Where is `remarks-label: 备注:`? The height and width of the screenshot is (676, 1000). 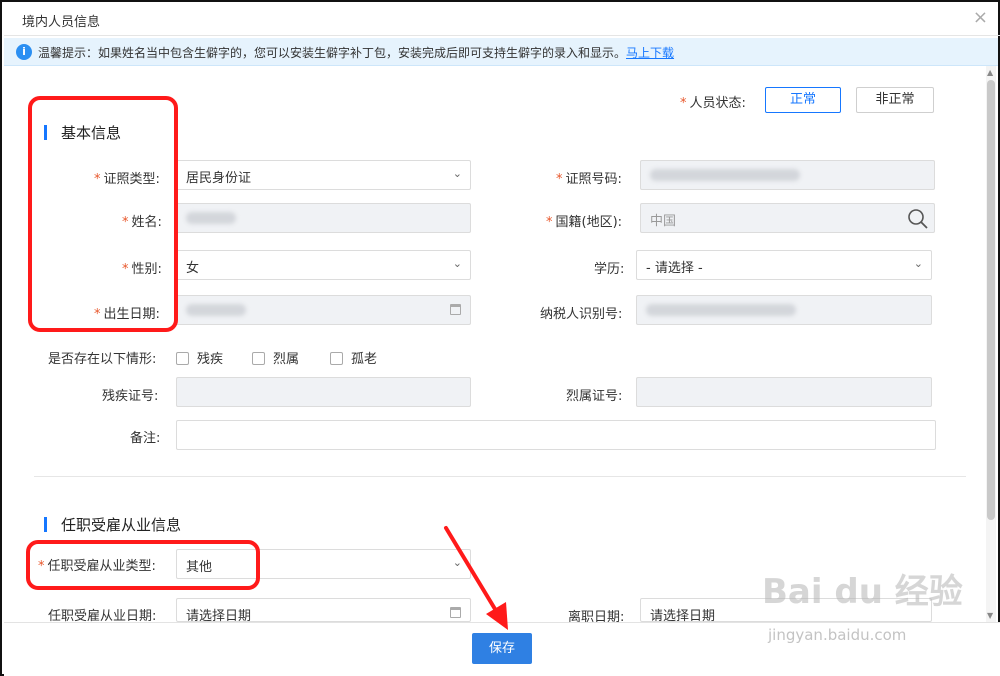
remarks-label: 备注: is located at coordinates (145, 438).